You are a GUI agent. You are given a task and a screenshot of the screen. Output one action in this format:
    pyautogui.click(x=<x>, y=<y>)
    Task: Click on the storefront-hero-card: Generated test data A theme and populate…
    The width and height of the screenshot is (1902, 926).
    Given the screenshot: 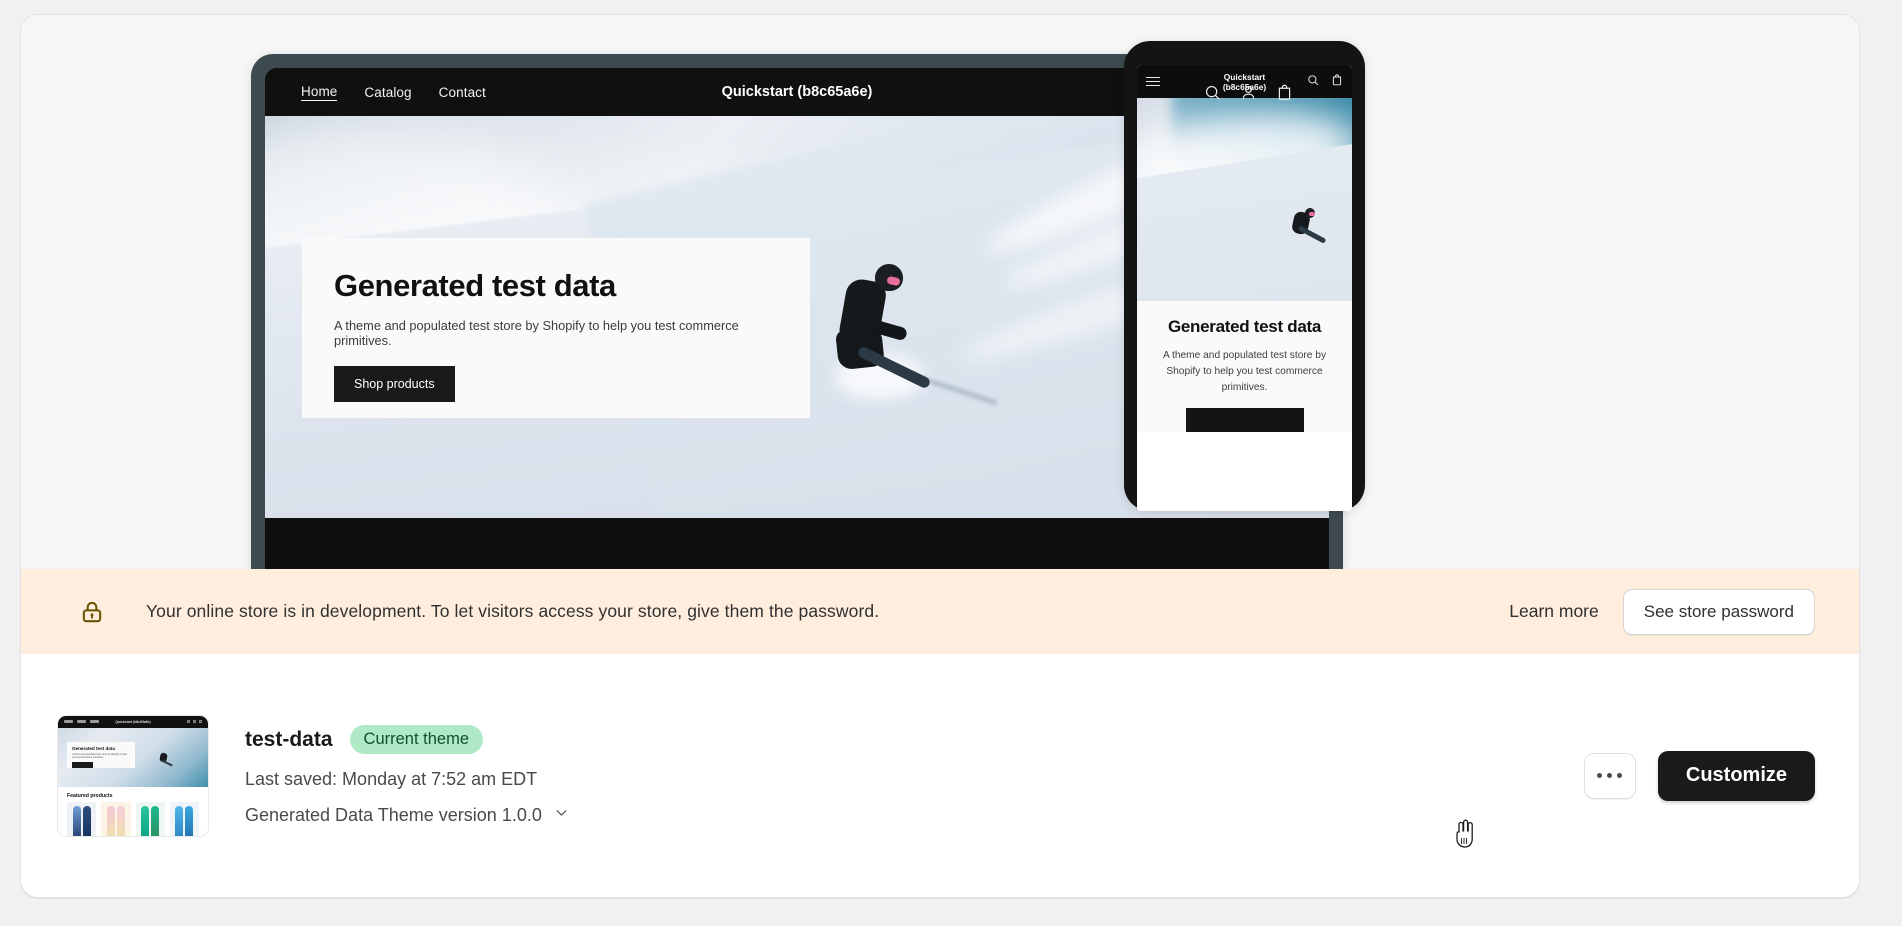 What is the action you would take?
    pyautogui.click(x=556, y=328)
    